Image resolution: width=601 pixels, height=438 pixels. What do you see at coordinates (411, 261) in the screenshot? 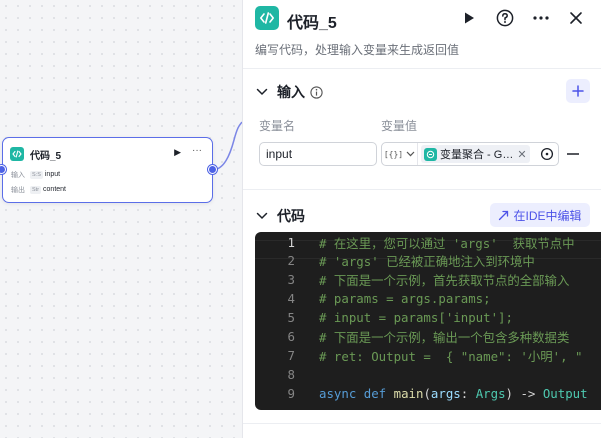
I see `code-line: 2 # 'args' 已经被正确地注入到环境中` at bounding box center [411, 261].